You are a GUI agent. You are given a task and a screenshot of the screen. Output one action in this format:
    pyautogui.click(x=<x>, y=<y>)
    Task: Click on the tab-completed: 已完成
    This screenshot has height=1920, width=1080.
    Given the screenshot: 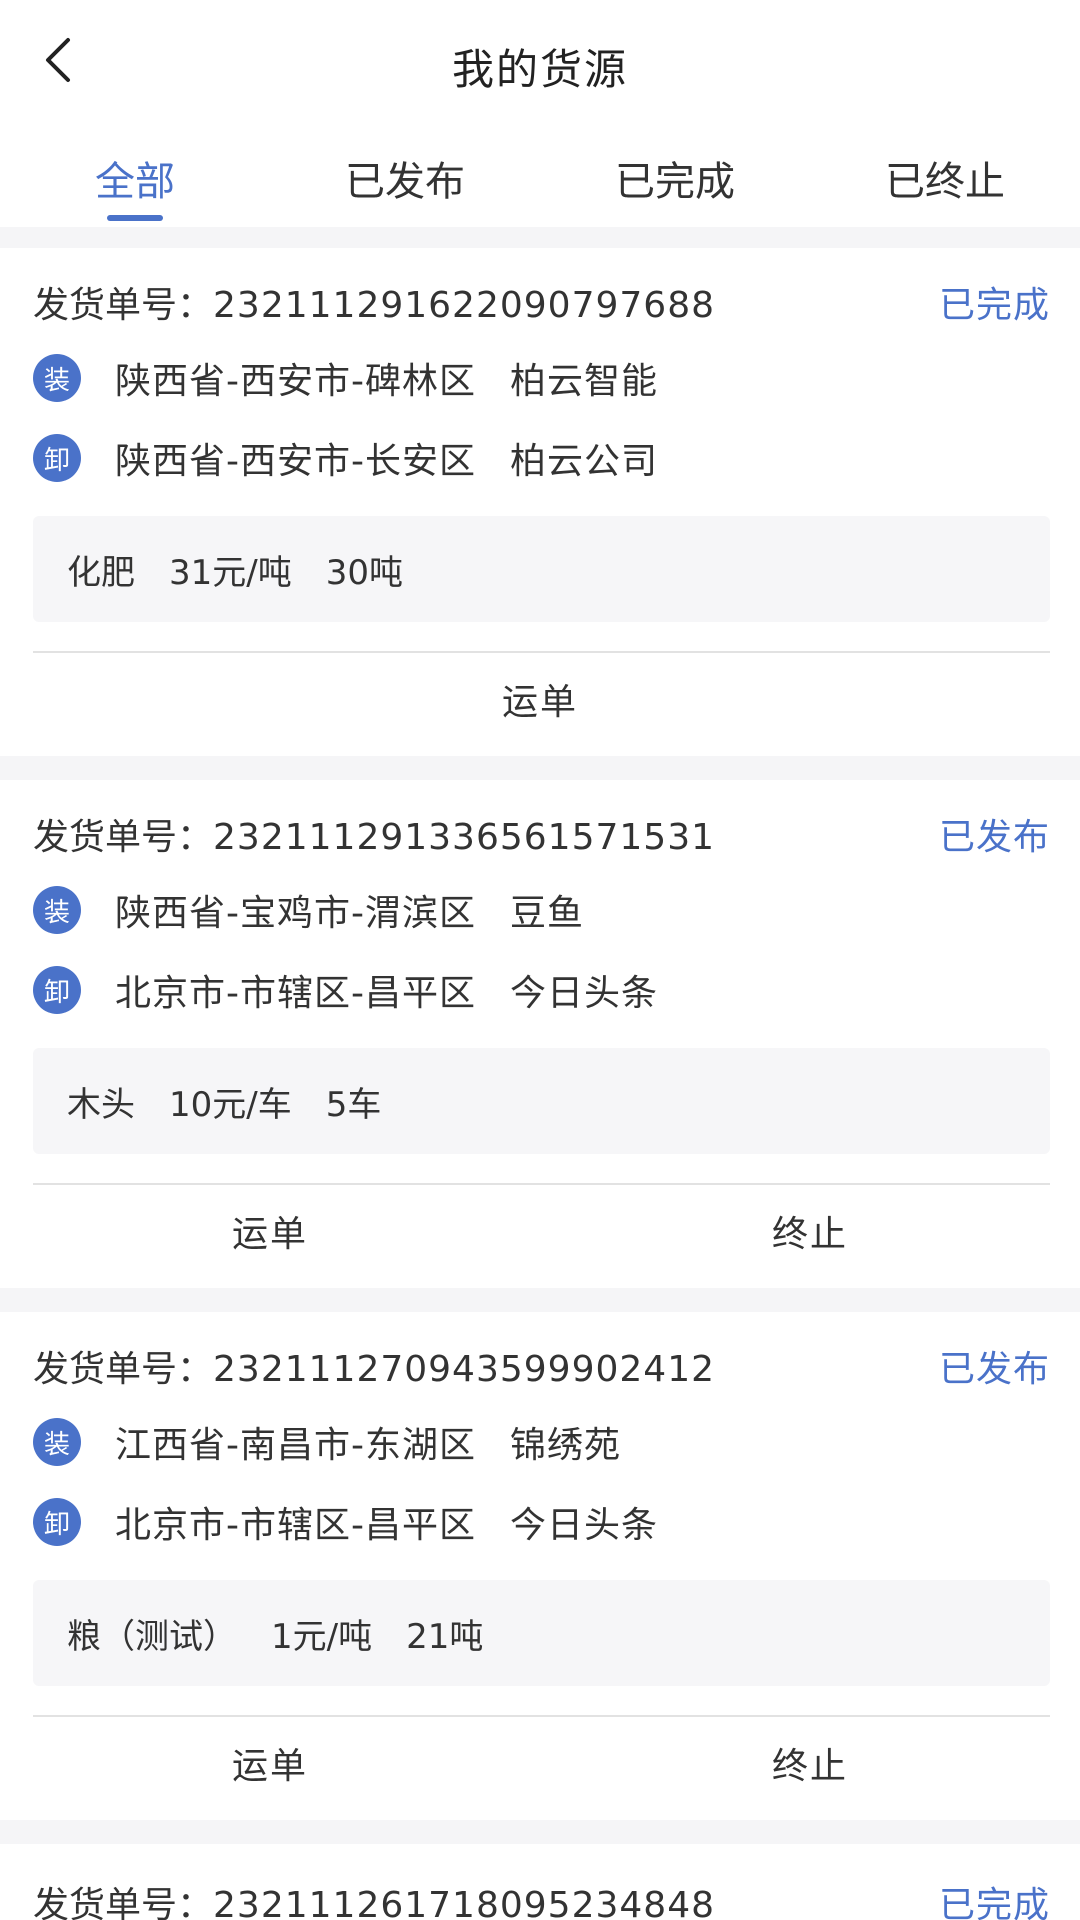 What is the action you would take?
    pyautogui.click(x=675, y=176)
    